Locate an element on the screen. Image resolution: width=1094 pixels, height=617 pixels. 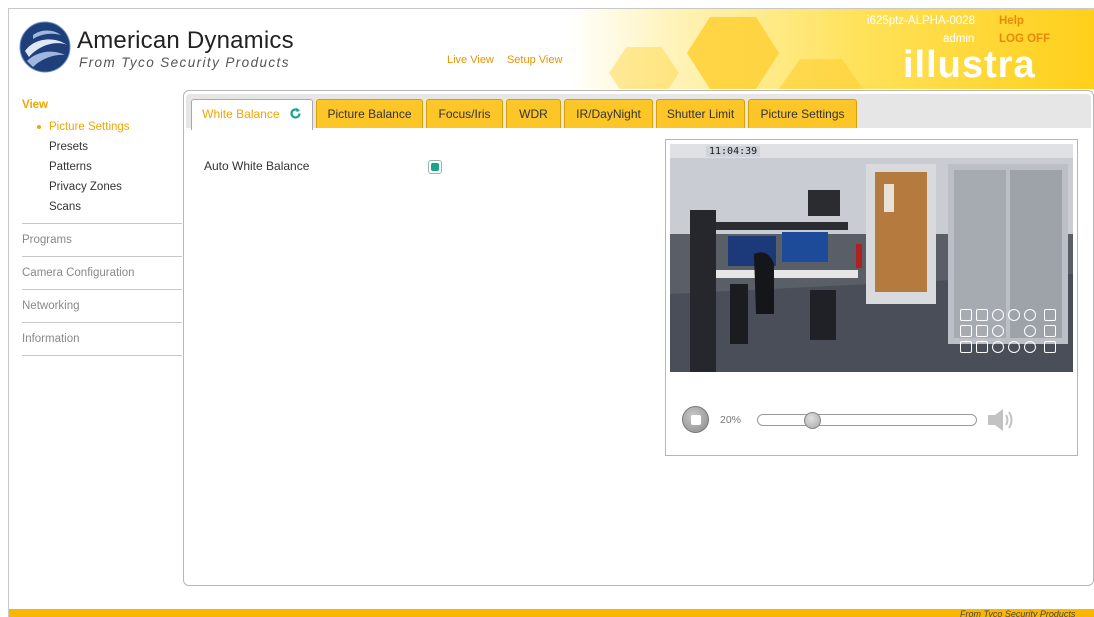
top-nav: Live View Setup View is located at coordinates (509, 60).